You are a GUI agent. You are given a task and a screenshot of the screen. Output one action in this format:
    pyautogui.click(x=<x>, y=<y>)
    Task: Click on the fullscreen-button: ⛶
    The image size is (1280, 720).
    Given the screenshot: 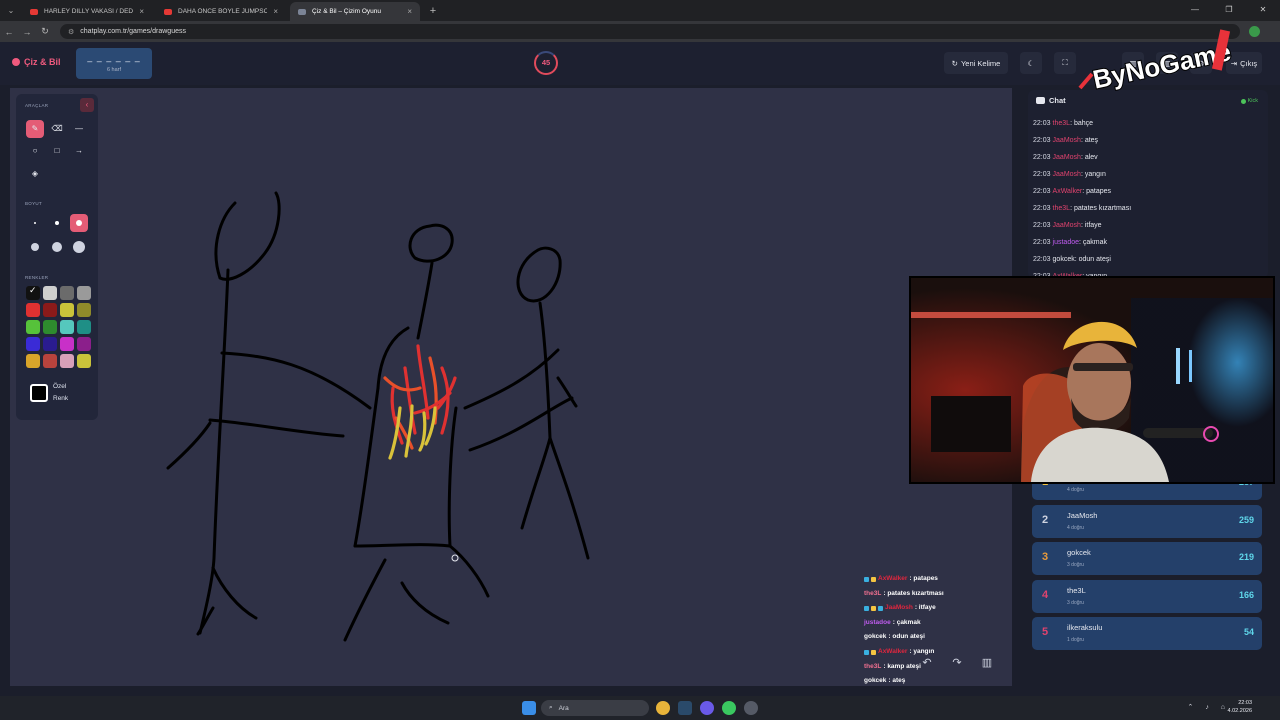 What is the action you would take?
    pyautogui.click(x=1065, y=63)
    